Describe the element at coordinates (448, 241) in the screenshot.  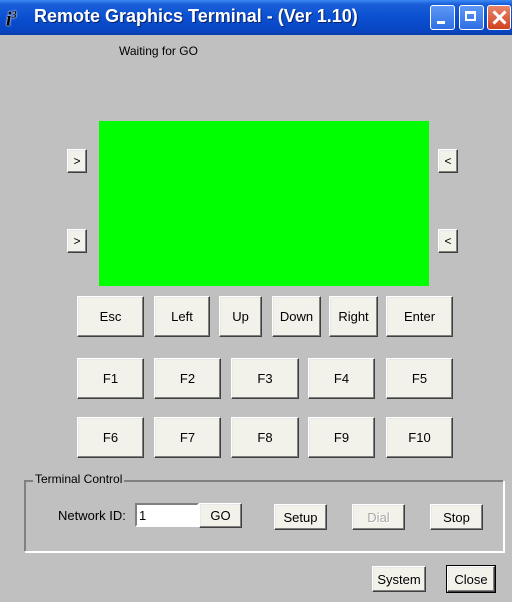
I see `right-bottom-arrow-button: <` at that location.